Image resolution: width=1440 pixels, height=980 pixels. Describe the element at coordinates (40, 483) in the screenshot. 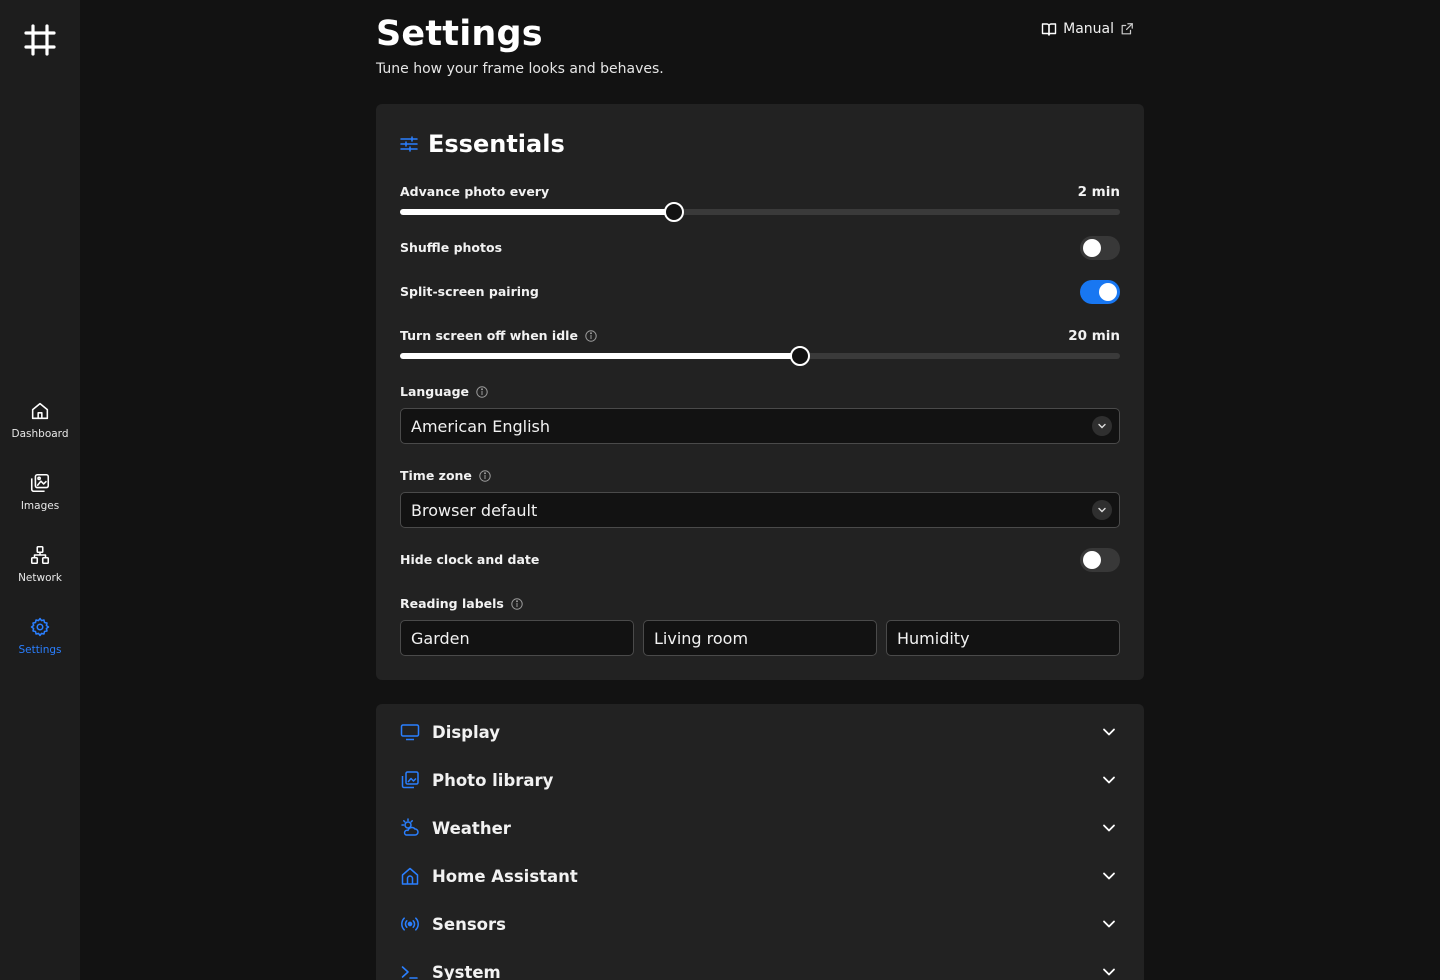

I see `images-icon` at that location.